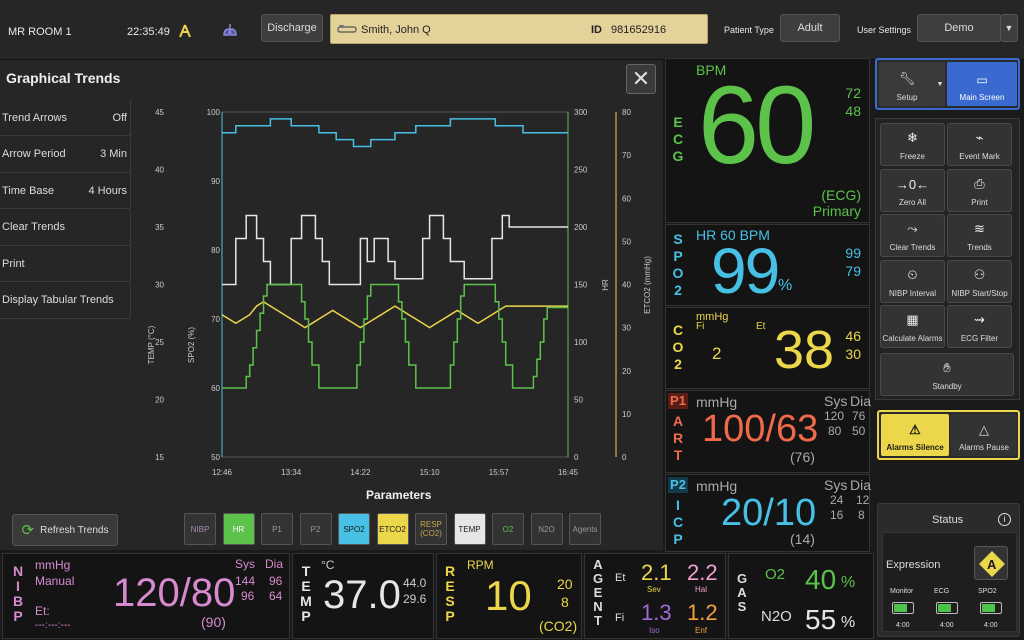 Image resolution: width=1024 pixels, height=640 pixels. I want to click on spo2-panel: SPO2 HR 60 BPM 99 % 99 79, so click(767, 265).